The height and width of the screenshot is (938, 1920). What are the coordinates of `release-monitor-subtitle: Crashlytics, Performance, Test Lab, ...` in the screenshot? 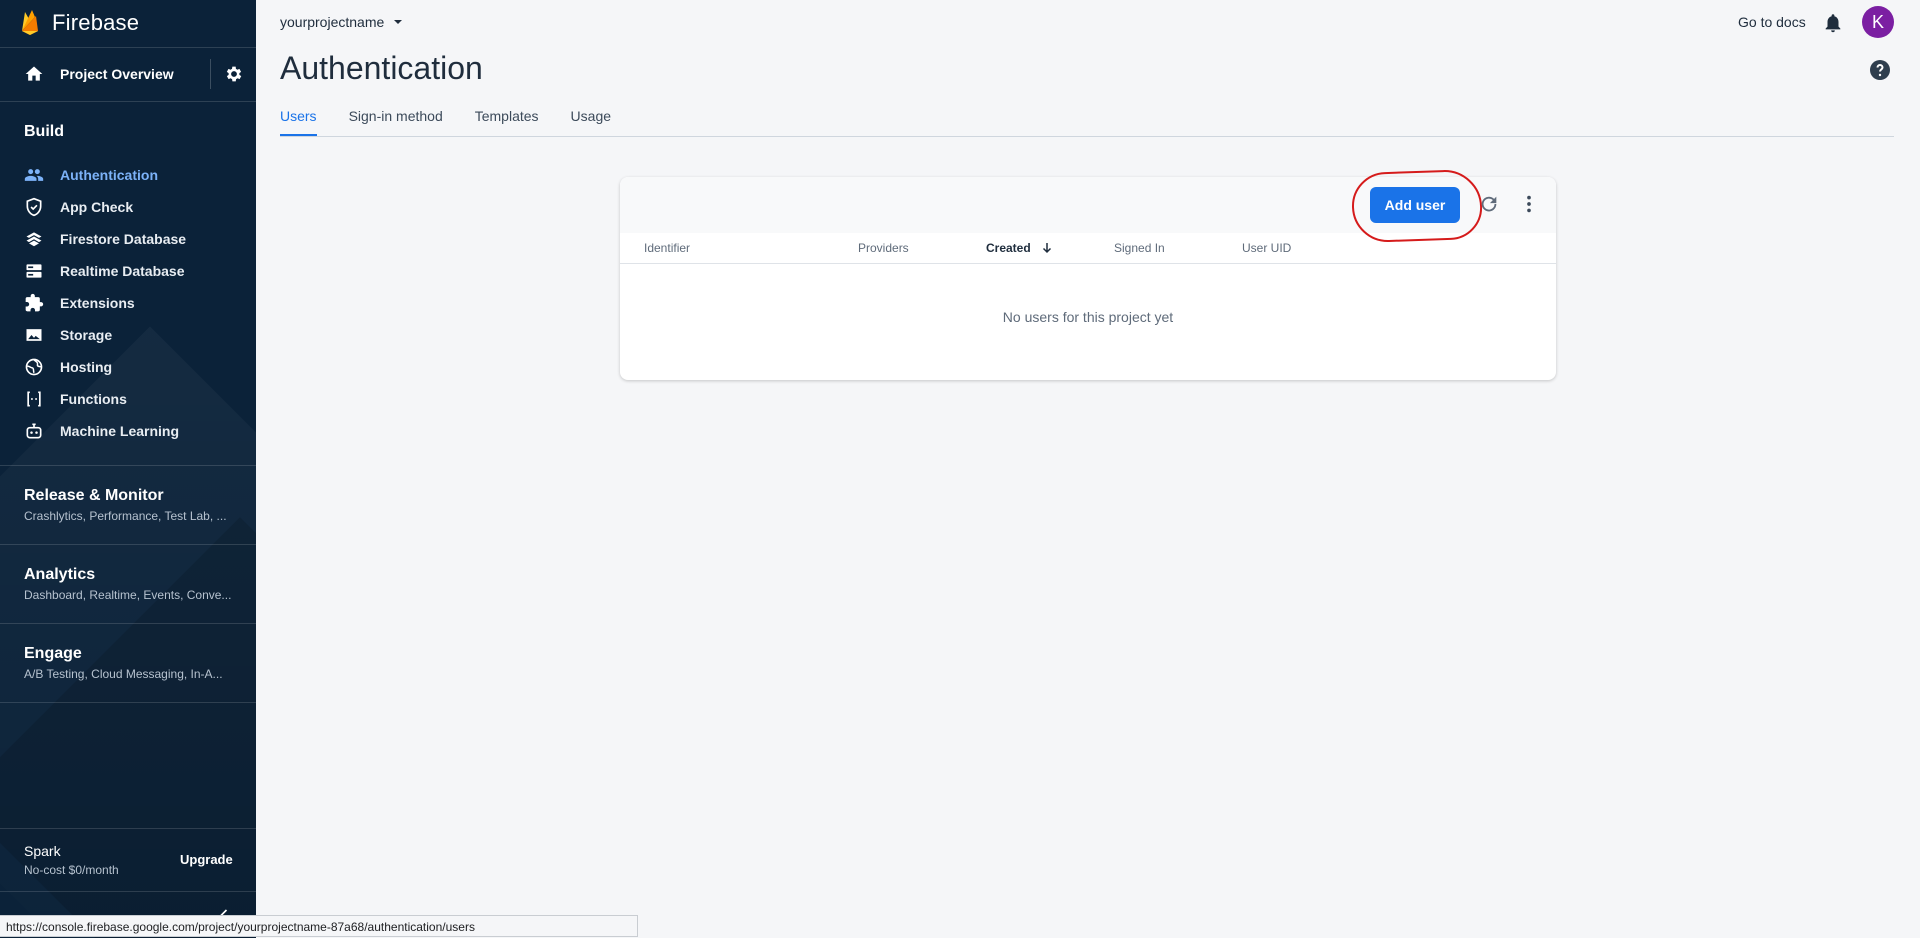 It's located at (125, 516).